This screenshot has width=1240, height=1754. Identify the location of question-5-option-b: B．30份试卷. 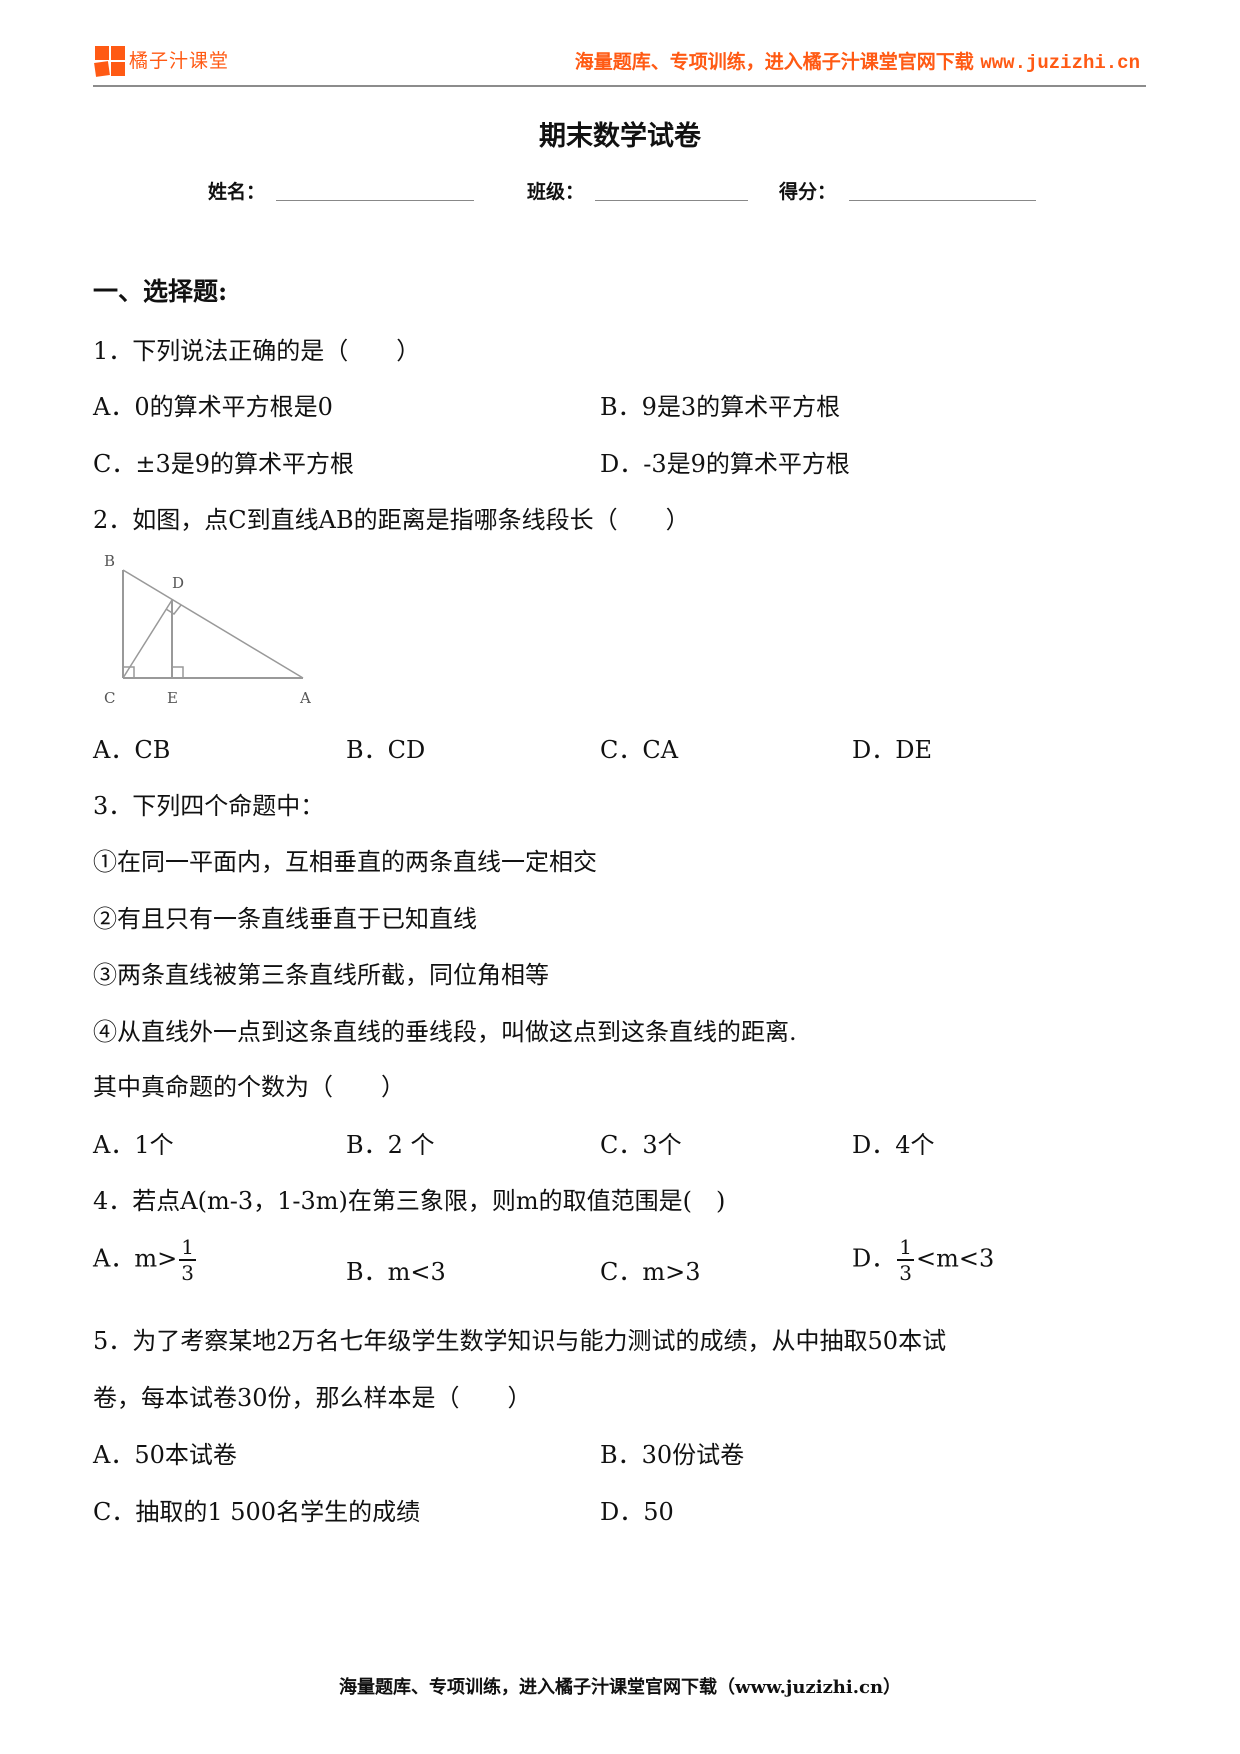
(672, 1452).